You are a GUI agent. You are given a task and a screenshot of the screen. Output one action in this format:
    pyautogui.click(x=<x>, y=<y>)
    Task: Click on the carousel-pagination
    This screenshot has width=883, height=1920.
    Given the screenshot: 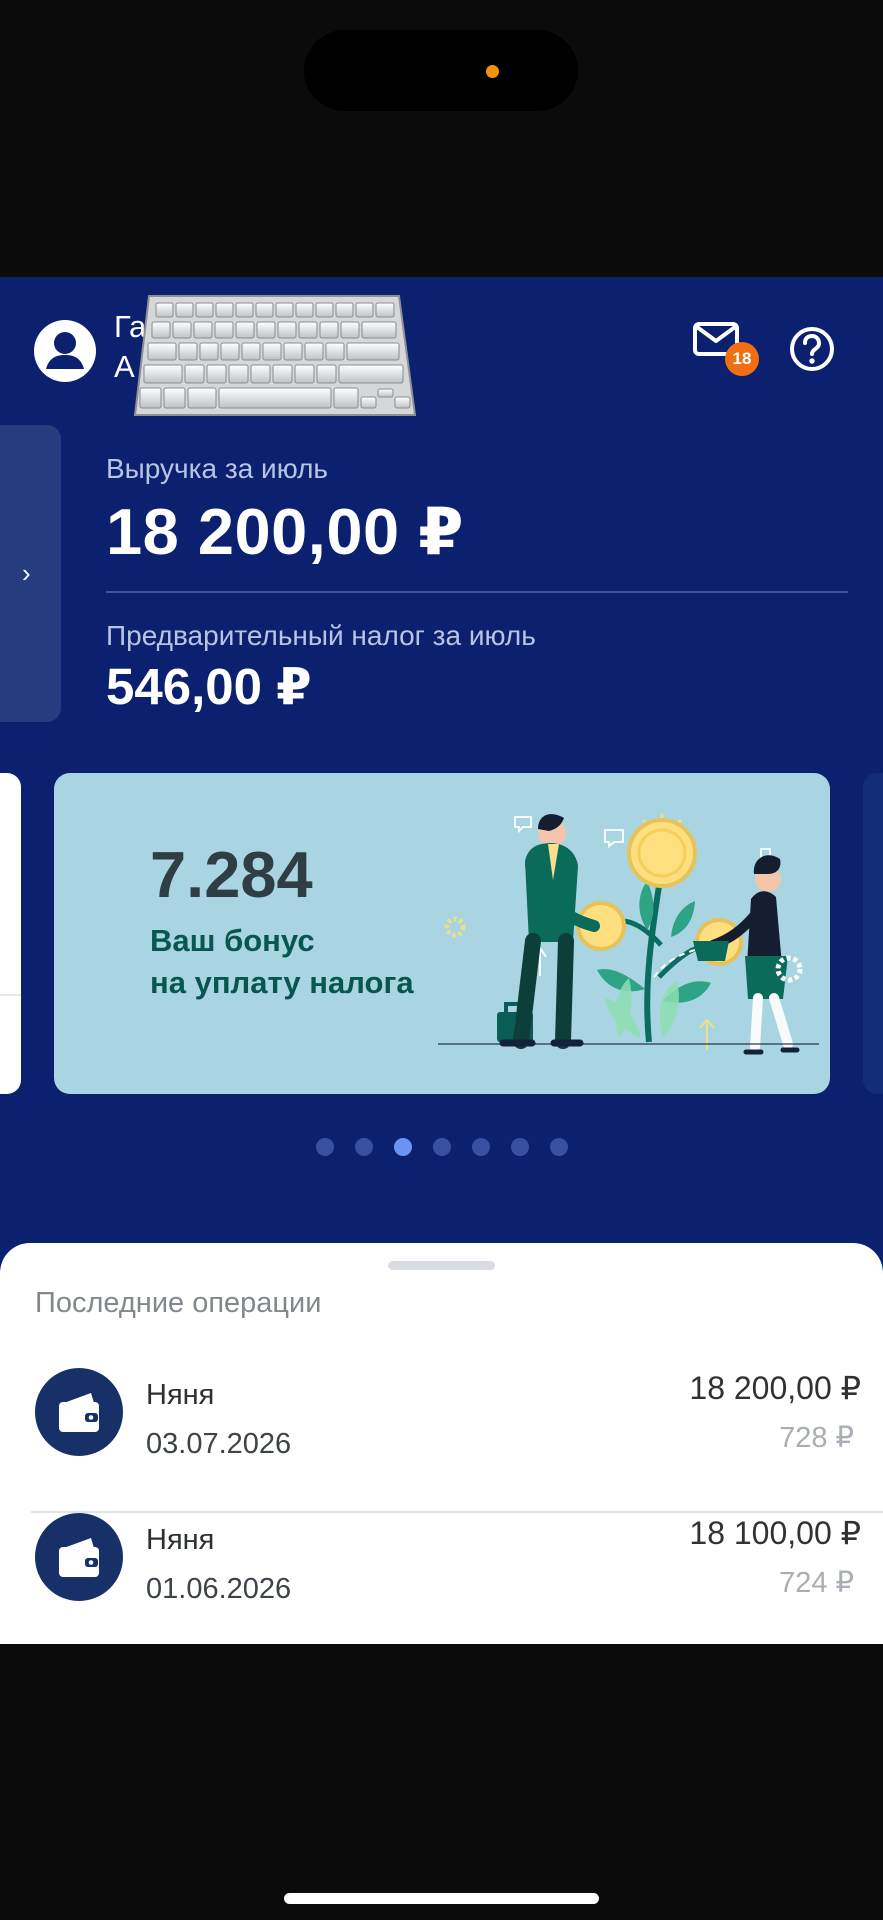 What is the action you would take?
    pyautogui.click(x=441, y=1148)
    